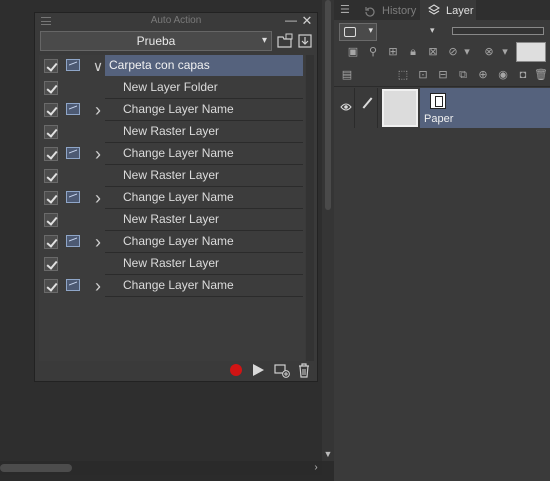 The height and width of the screenshot is (481, 550). I want to click on add-command-icon, so click(282, 370).